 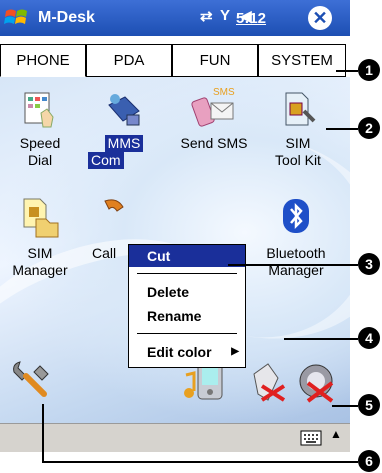 I want to click on icon-label: Tool Kit, so click(x=298, y=160).